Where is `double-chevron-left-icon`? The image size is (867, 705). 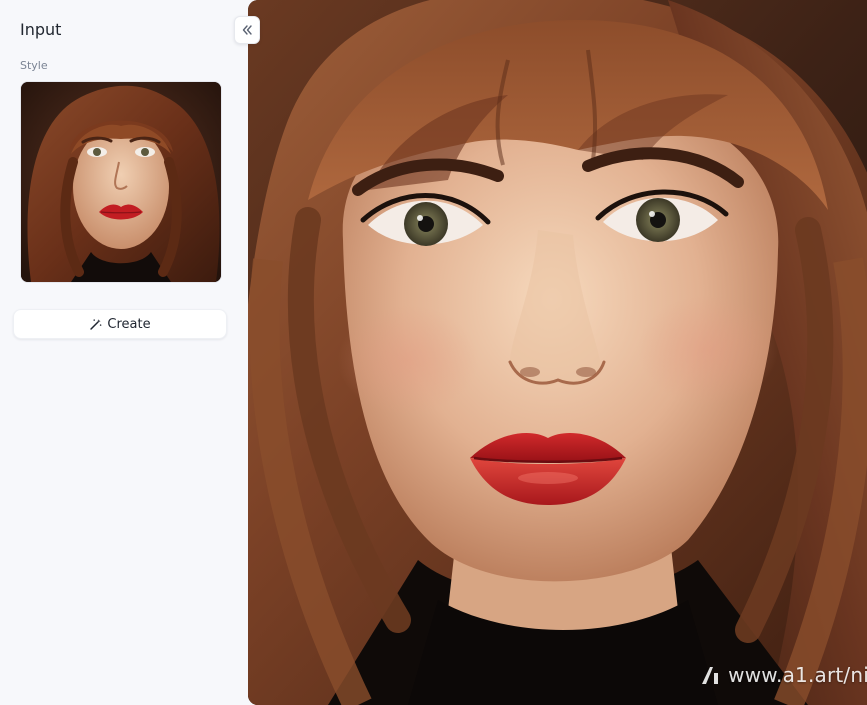 double-chevron-left-icon is located at coordinates (247, 30).